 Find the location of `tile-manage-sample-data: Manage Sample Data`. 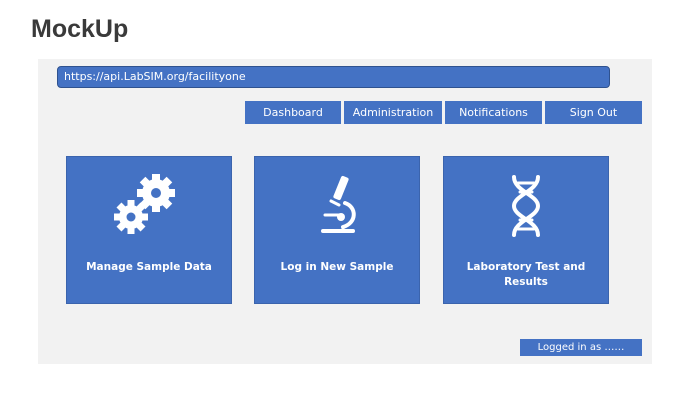

tile-manage-sample-data: Manage Sample Data is located at coordinates (149, 230).